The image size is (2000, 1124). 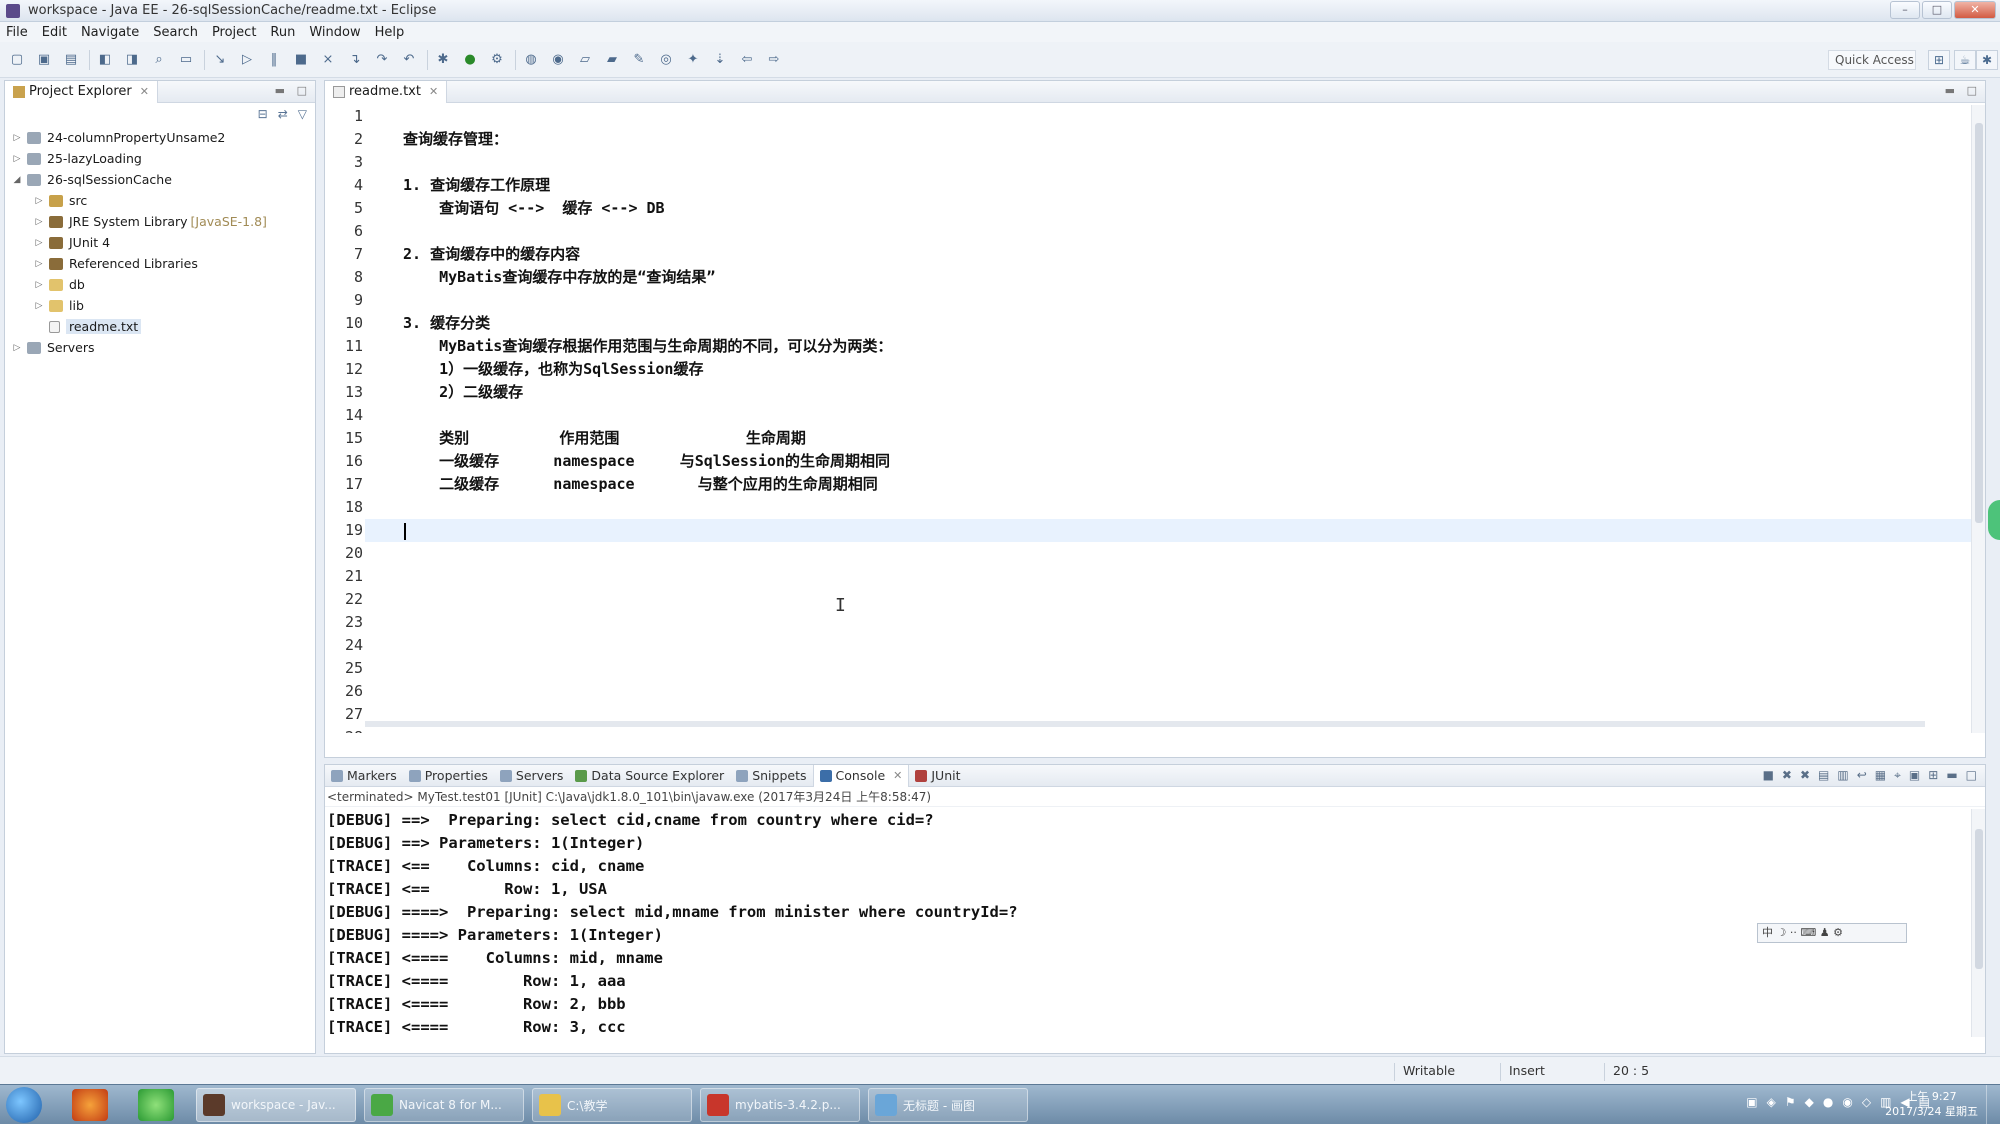 I want to click on minimize-button: –, so click(x=1905, y=10).